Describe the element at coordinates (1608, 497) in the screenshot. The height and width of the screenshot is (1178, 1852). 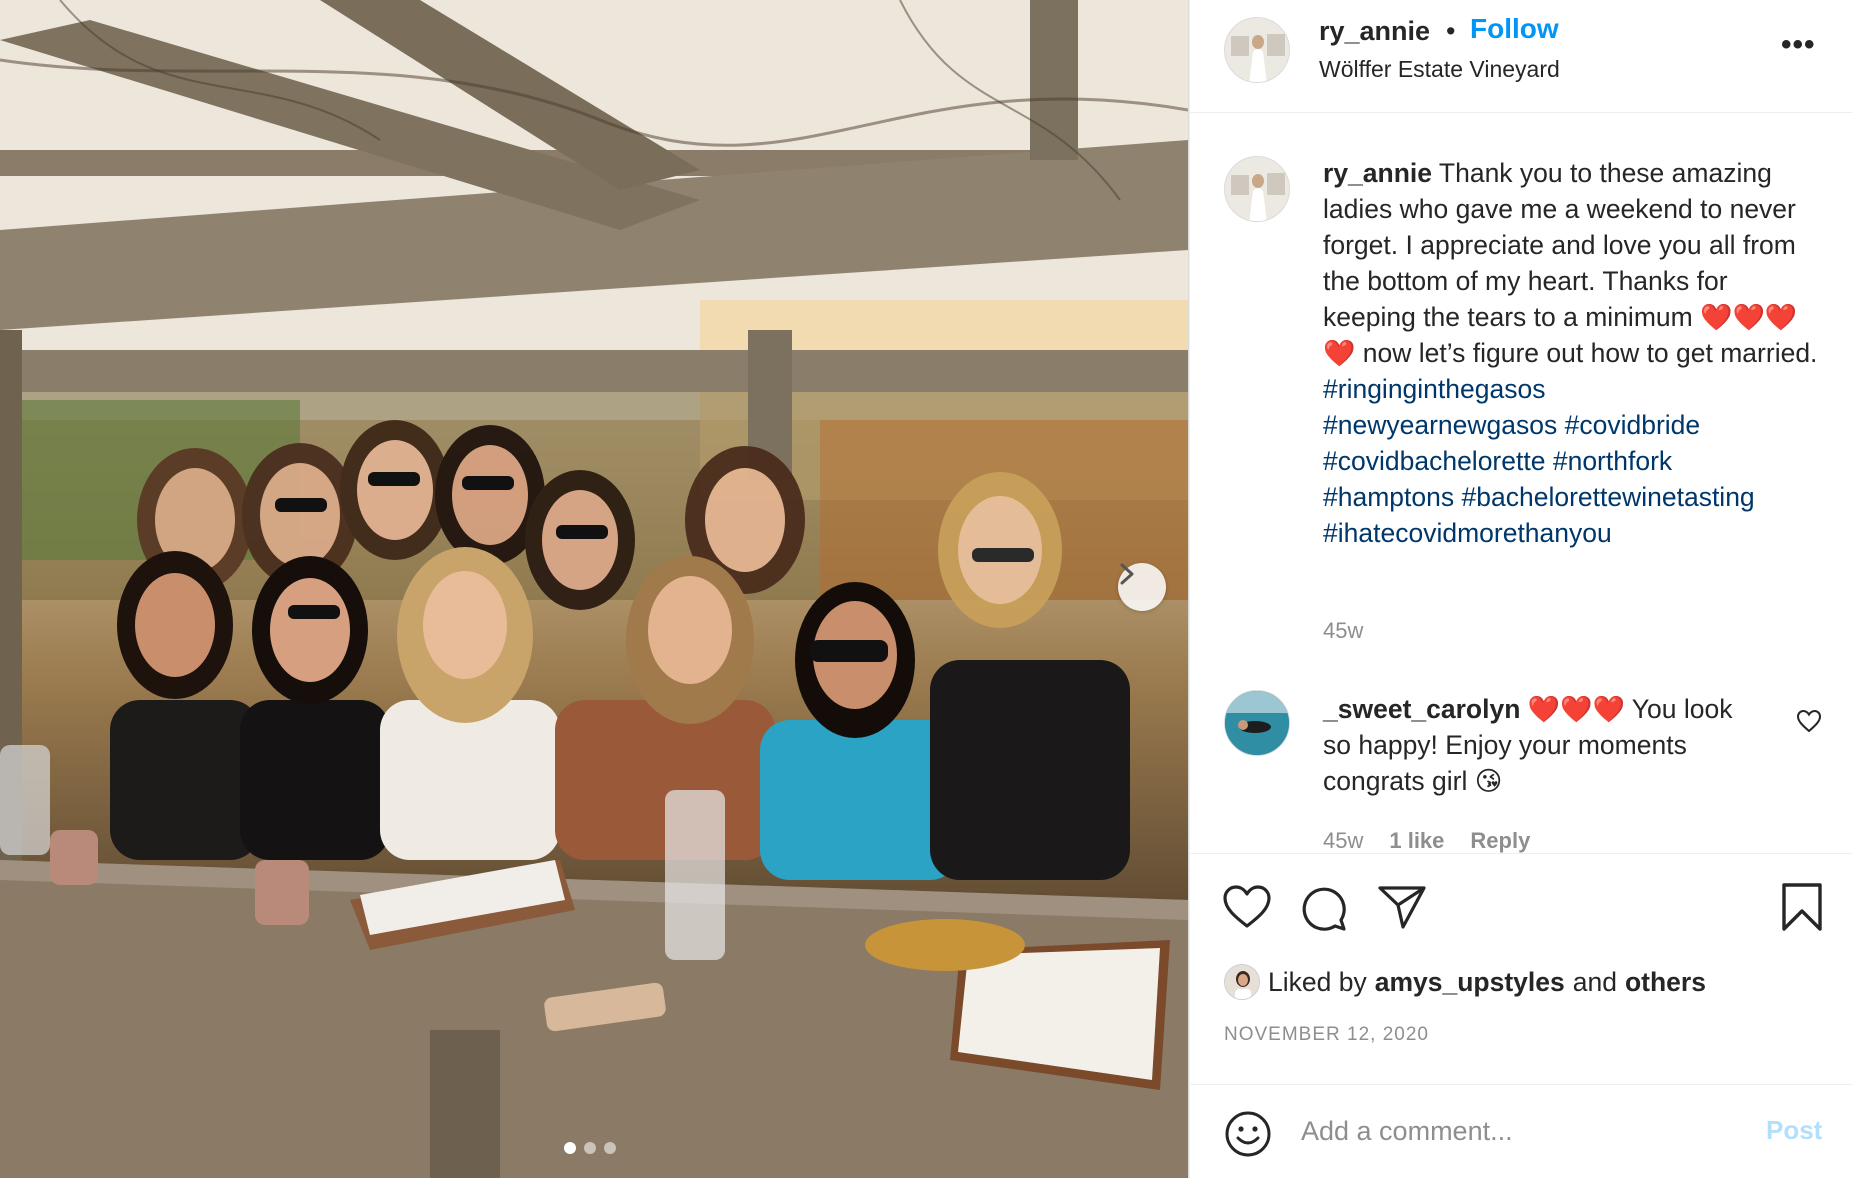
I see `hashtag-link: #bachelorettewinetasting` at that location.